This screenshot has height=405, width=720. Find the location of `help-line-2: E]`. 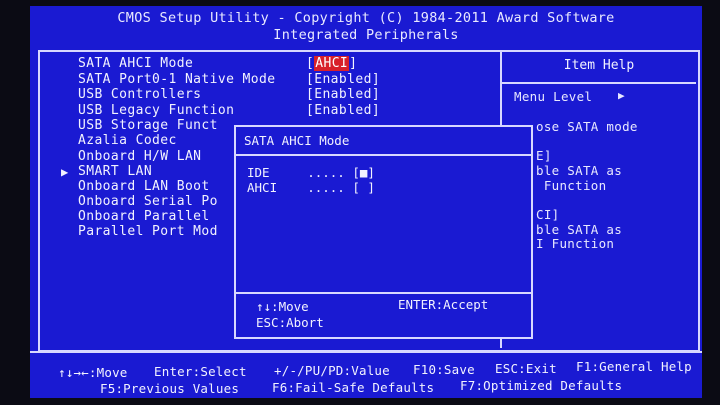

help-line-2: E] is located at coordinates (544, 155).